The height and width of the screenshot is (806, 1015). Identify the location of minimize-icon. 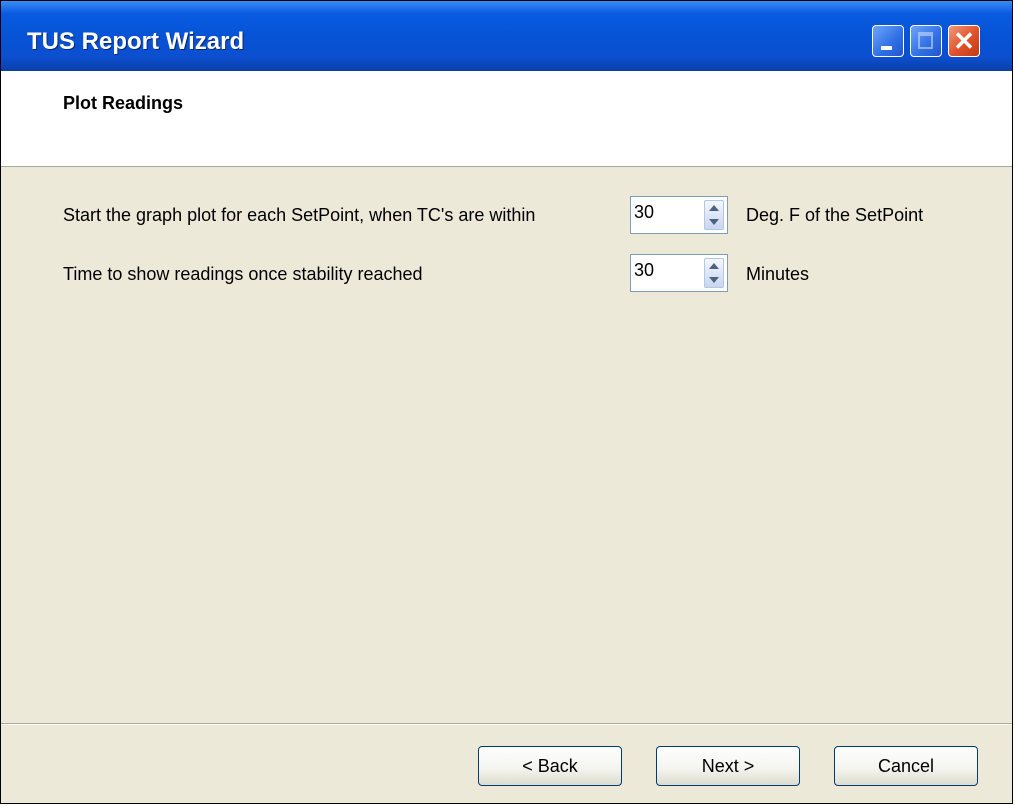
(886, 48).